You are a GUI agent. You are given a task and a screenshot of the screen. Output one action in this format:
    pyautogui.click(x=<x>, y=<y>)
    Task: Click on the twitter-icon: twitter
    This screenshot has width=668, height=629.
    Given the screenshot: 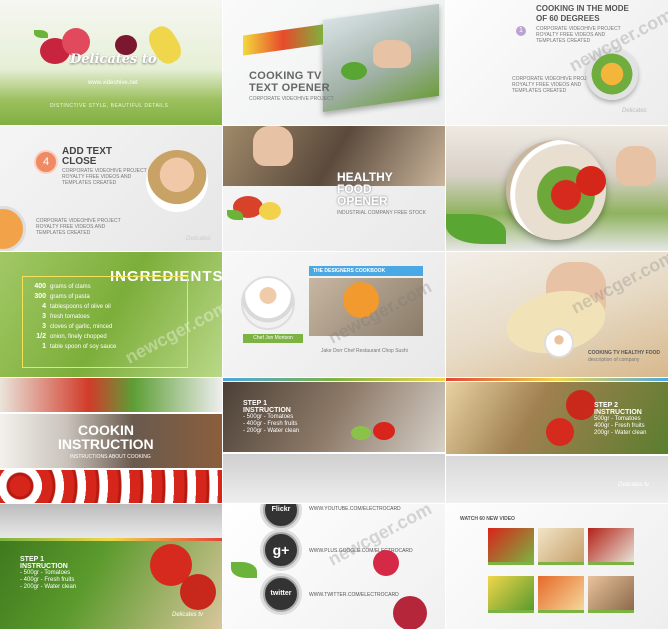 What is the action you would take?
    pyautogui.click(x=281, y=594)
    